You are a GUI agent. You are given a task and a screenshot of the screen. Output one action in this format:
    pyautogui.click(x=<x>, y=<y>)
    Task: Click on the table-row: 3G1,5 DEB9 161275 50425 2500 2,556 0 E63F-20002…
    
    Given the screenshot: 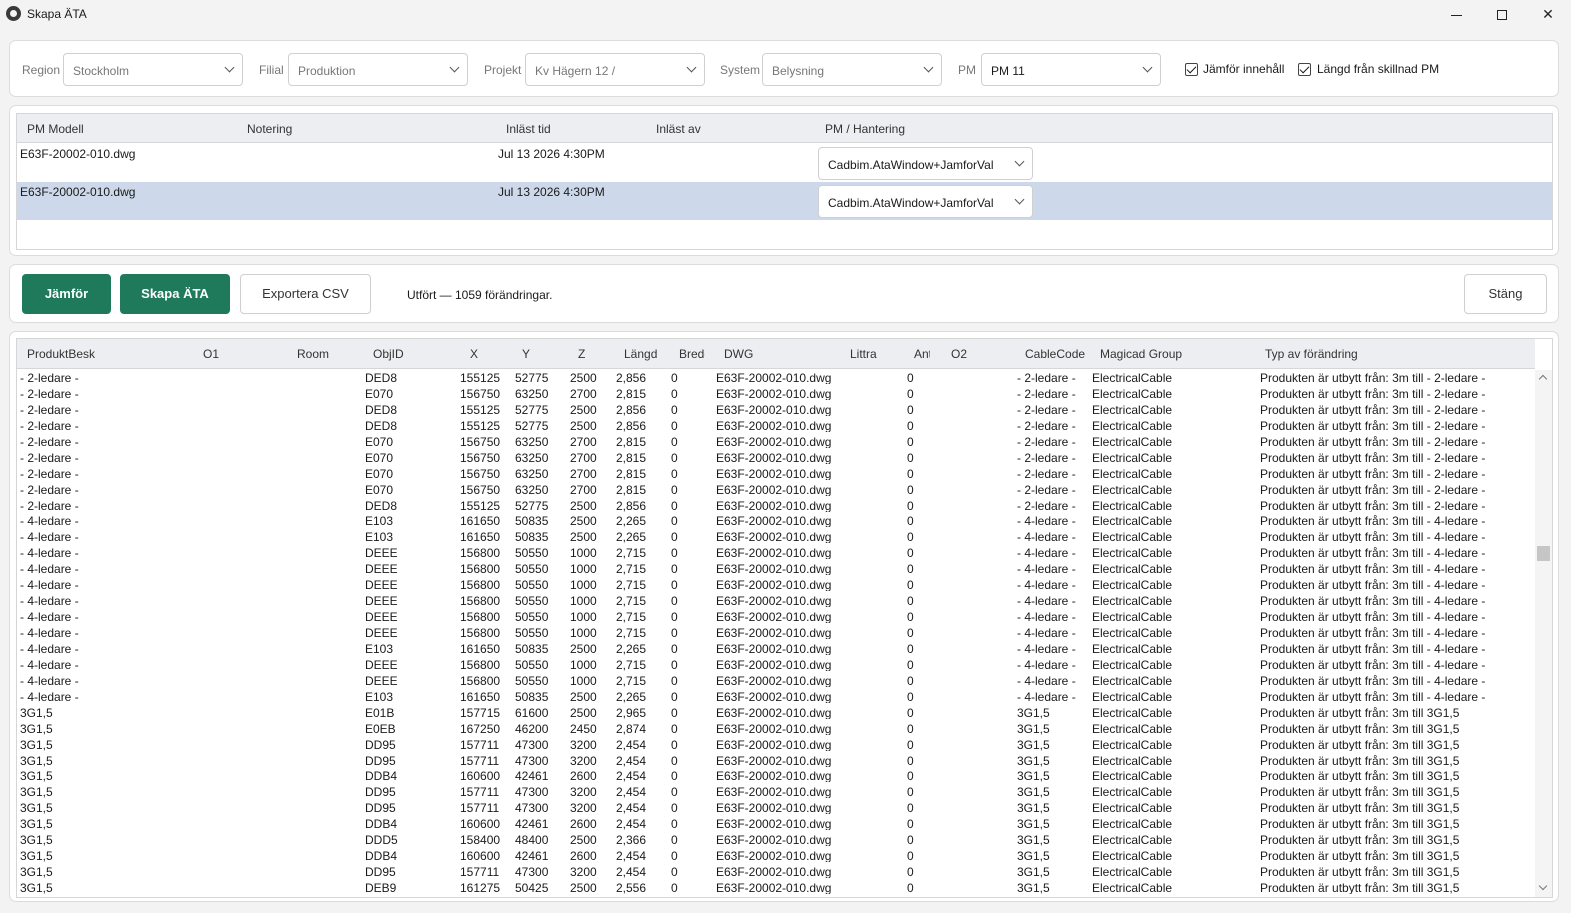 What is the action you would take?
    pyautogui.click(x=776, y=888)
    